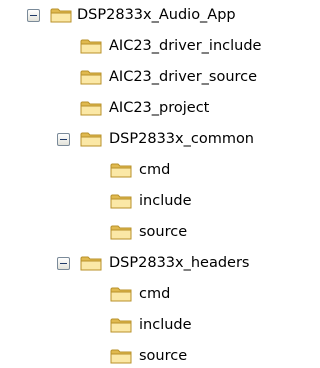 This screenshot has height=368, width=320. What do you see at coordinates (181, 139) in the screenshot?
I see `tree-item-label: DSP2833x_common` at bounding box center [181, 139].